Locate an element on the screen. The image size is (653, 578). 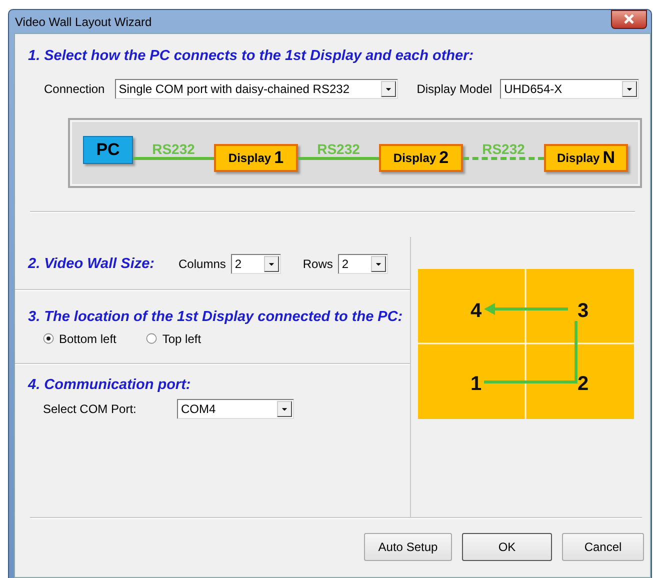
field-label: Columns is located at coordinates (202, 264).